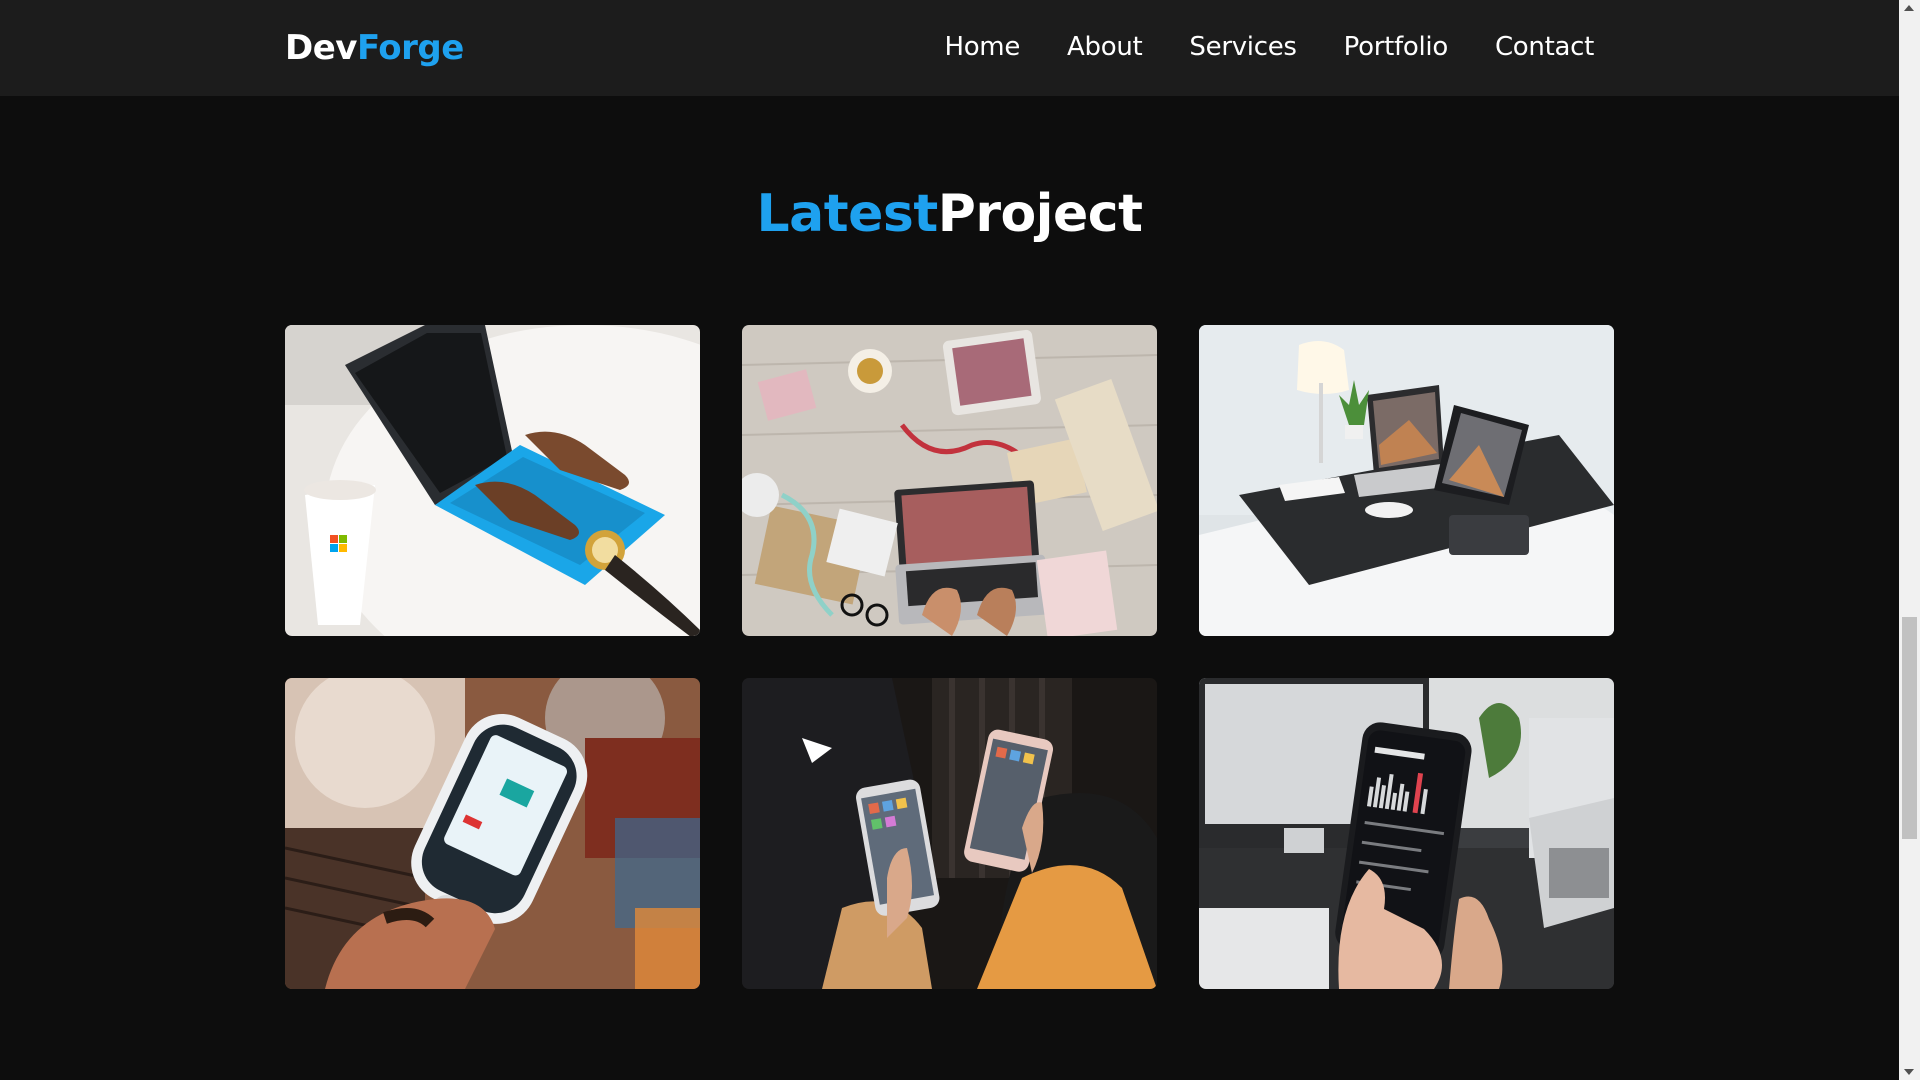 This screenshot has height=1080, width=1920. What do you see at coordinates (1396, 47) in the screenshot?
I see `nav-portfolio-link: Portfolio` at bounding box center [1396, 47].